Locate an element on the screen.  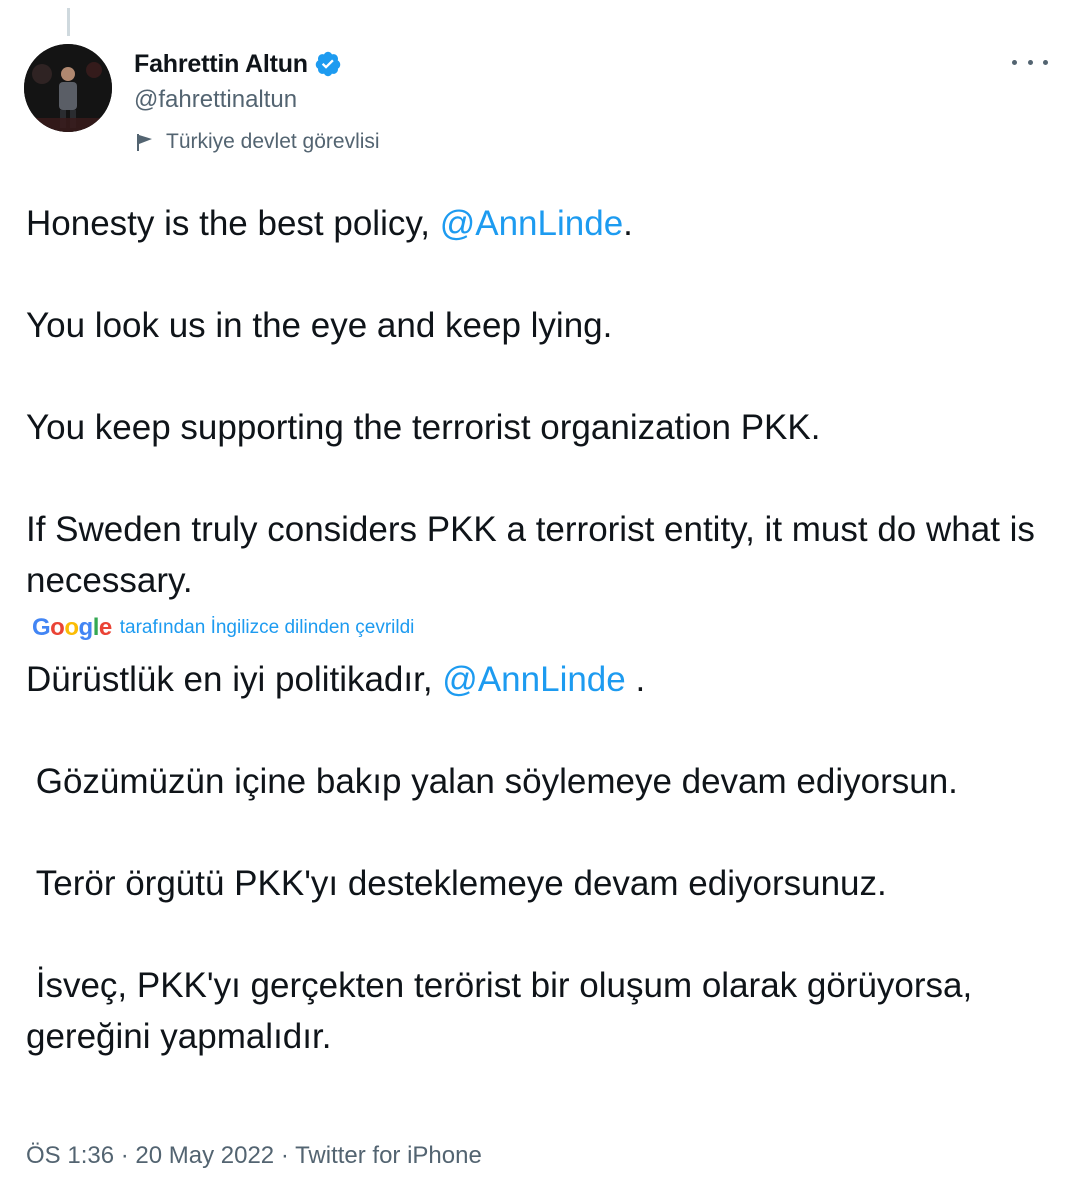
thread-connector-line is located at coordinates (68, 22).